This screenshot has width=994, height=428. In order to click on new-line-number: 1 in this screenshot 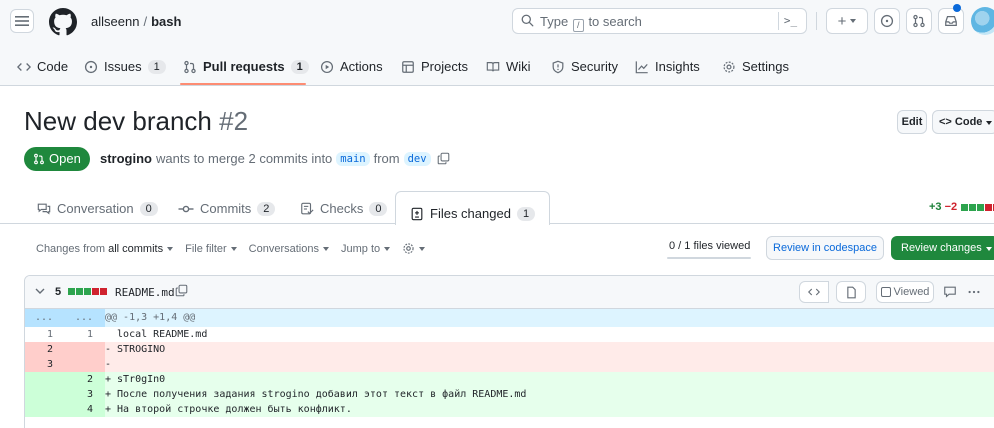, I will do `click(85, 334)`.